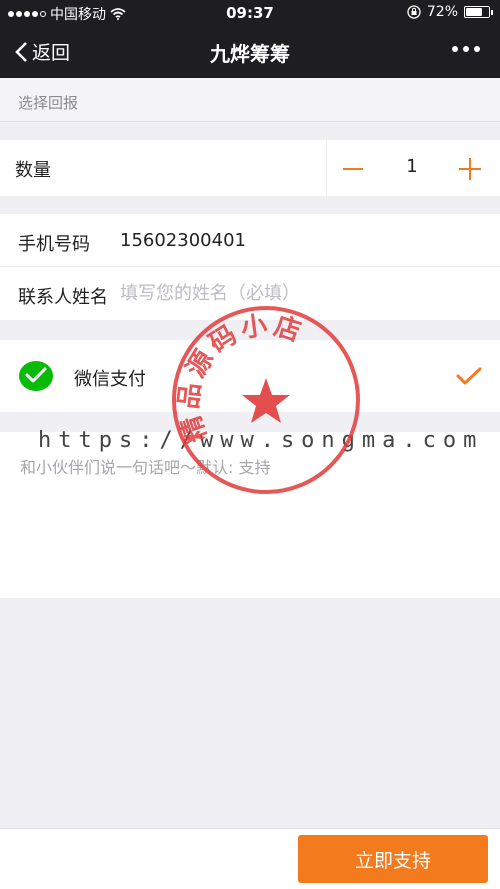  I want to click on status-right: 72%, so click(450, 12).